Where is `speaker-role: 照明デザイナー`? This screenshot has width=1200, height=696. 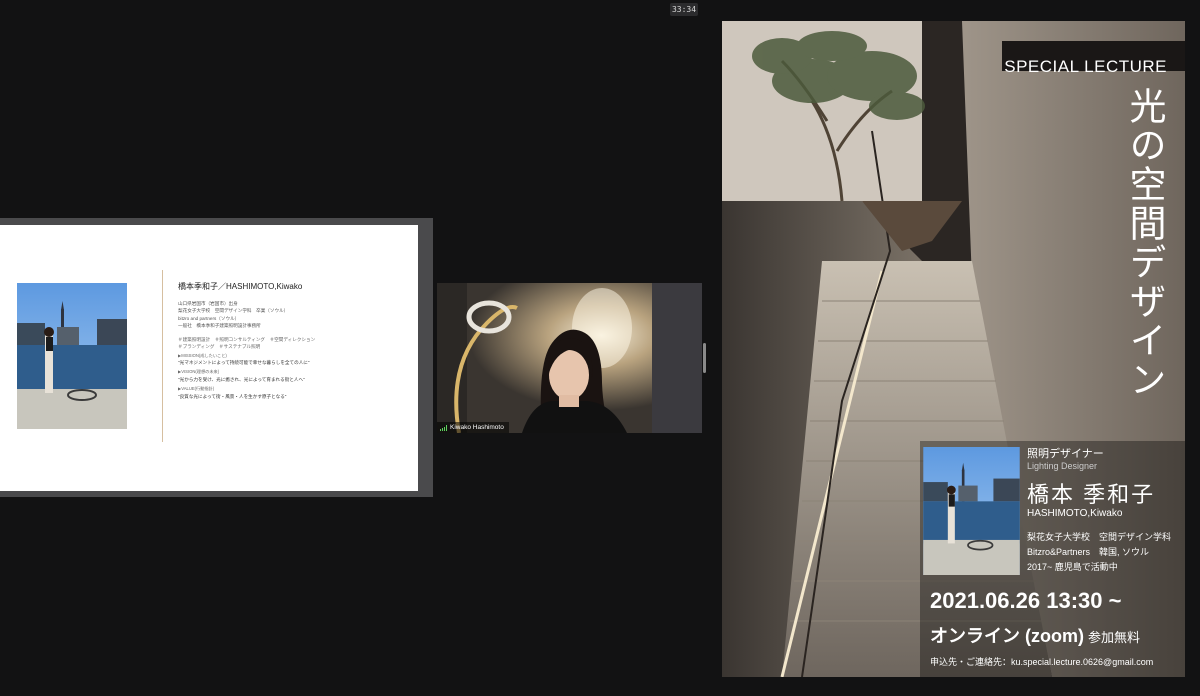 speaker-role: 照明デザイナー is located at coordinates (1065, 454).